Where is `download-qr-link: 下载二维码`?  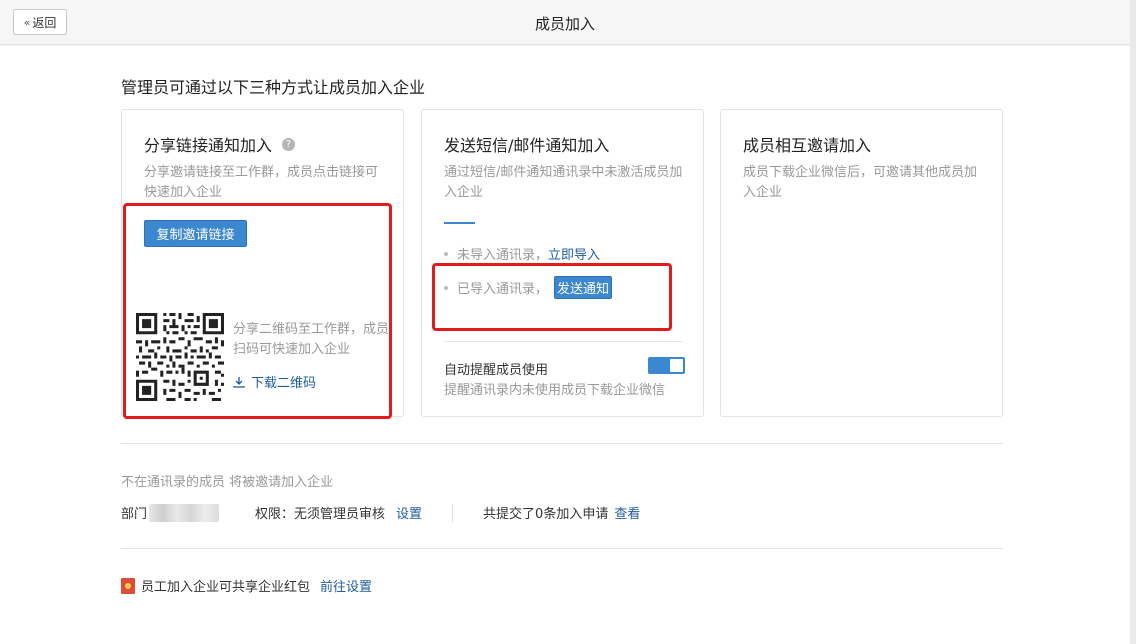 download-qr-link: 下载二维码 is located at coordinates (274, 381).